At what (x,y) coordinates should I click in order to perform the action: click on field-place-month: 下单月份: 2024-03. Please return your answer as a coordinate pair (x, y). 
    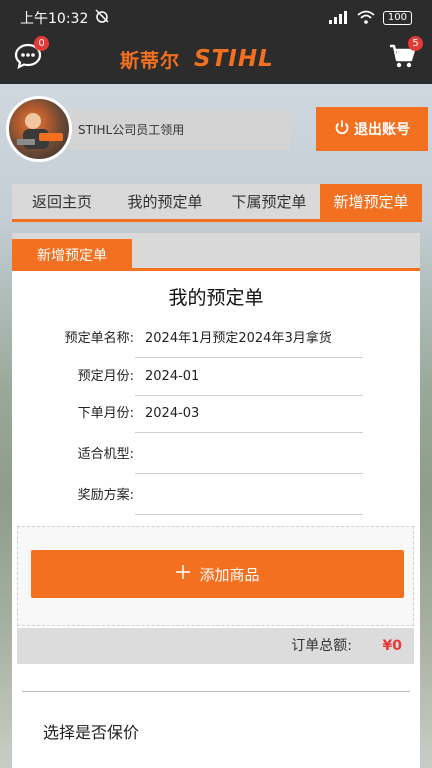
    Looking at the image, I should click on (216, 414).